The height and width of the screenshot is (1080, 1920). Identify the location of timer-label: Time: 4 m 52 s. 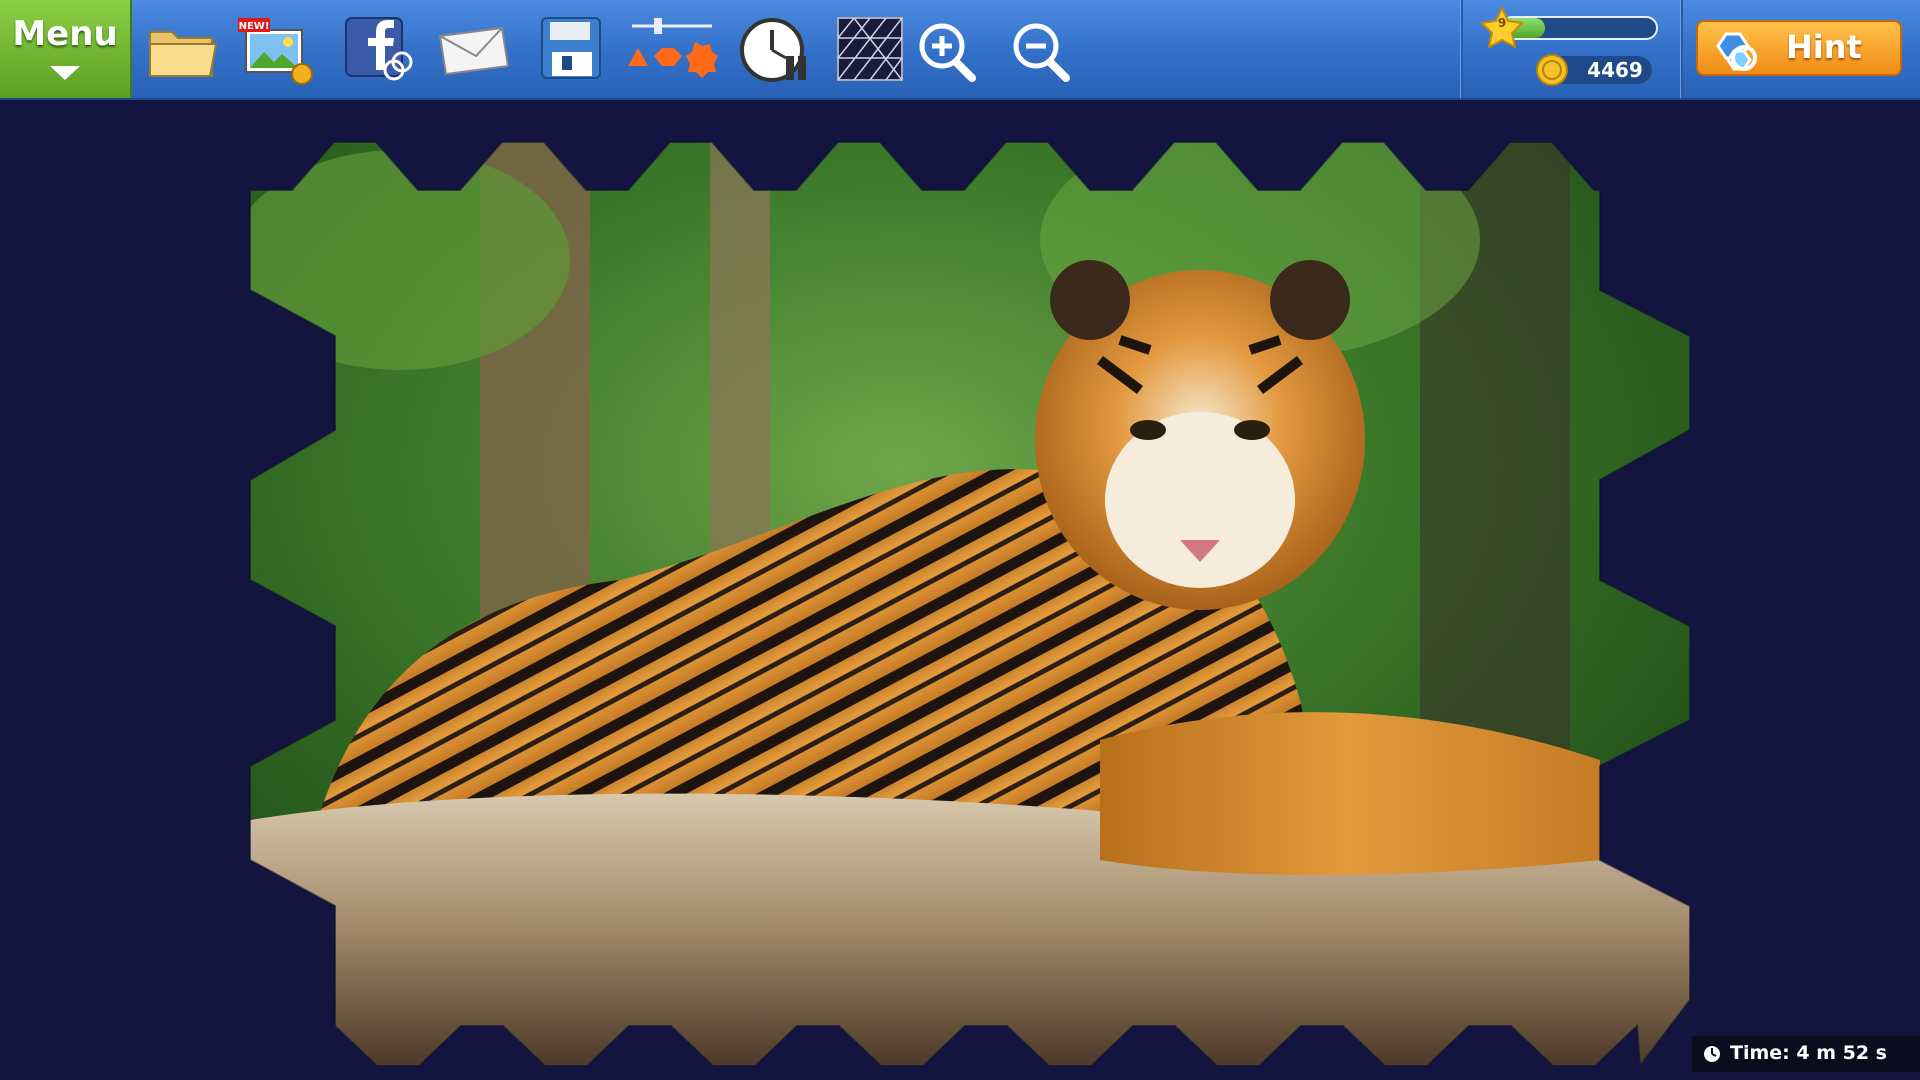
(1808, 1053).